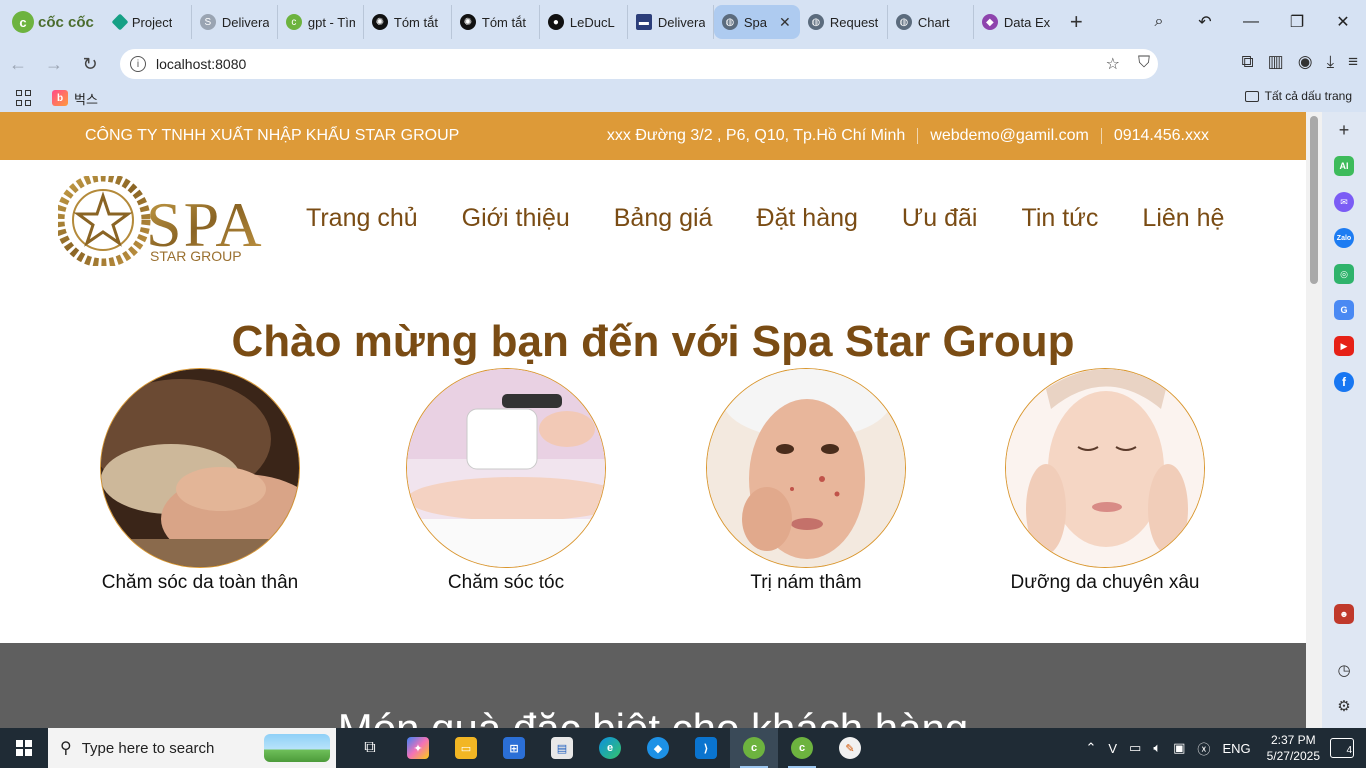 Image resolution: width=1366 pixels, height=768 pixels. Describe the element at coordinates (1090, 748) in the screenshot. I see `chevron-up-icon: ⌃` at that location.